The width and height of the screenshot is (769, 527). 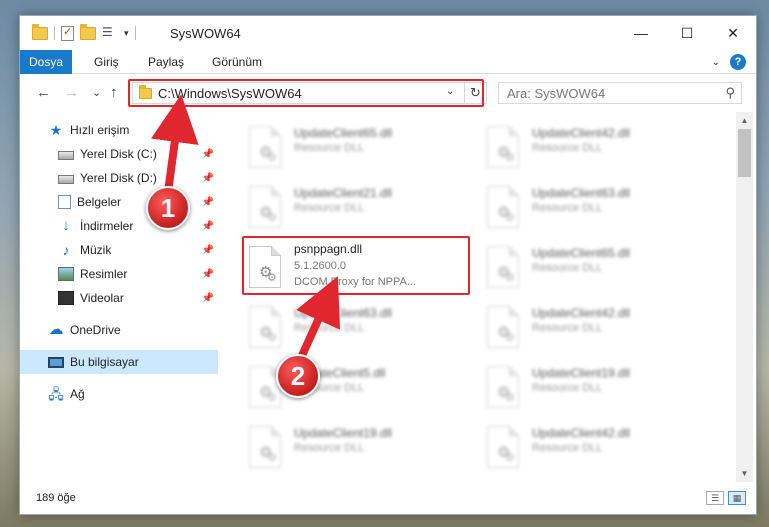 I want to click on documents-icon, so click(x=64, y=202).